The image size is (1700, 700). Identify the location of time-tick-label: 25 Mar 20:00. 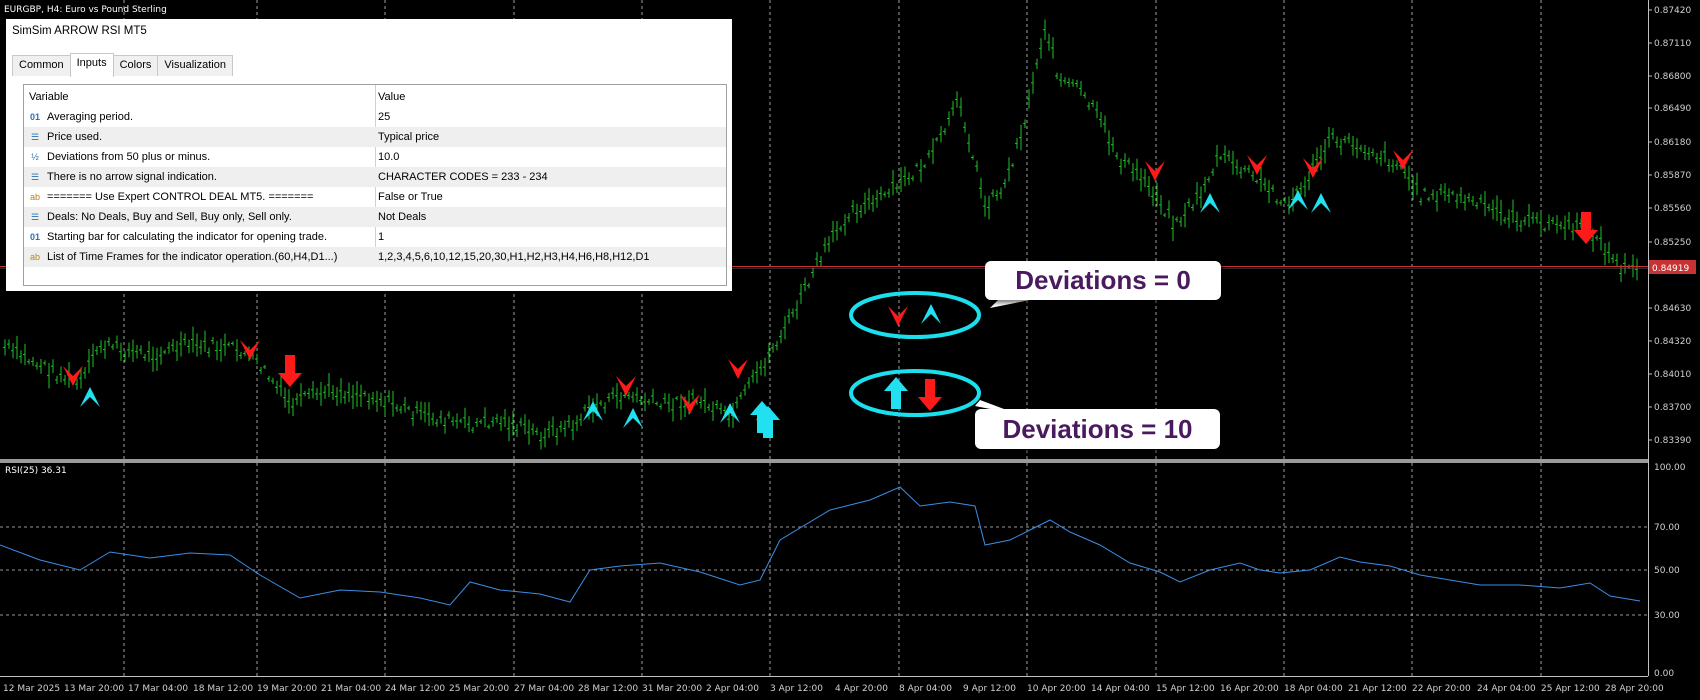
(479, 689).